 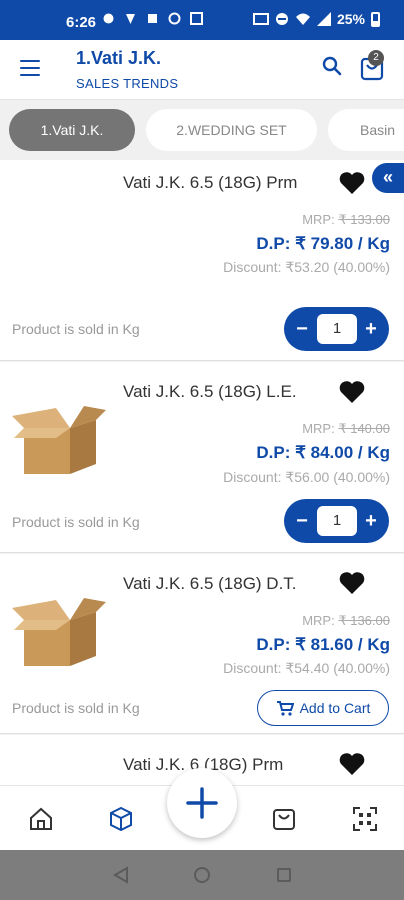 I want to click on mrp-line: MRP: ₹ 140.00, so click(x=346, y=429).